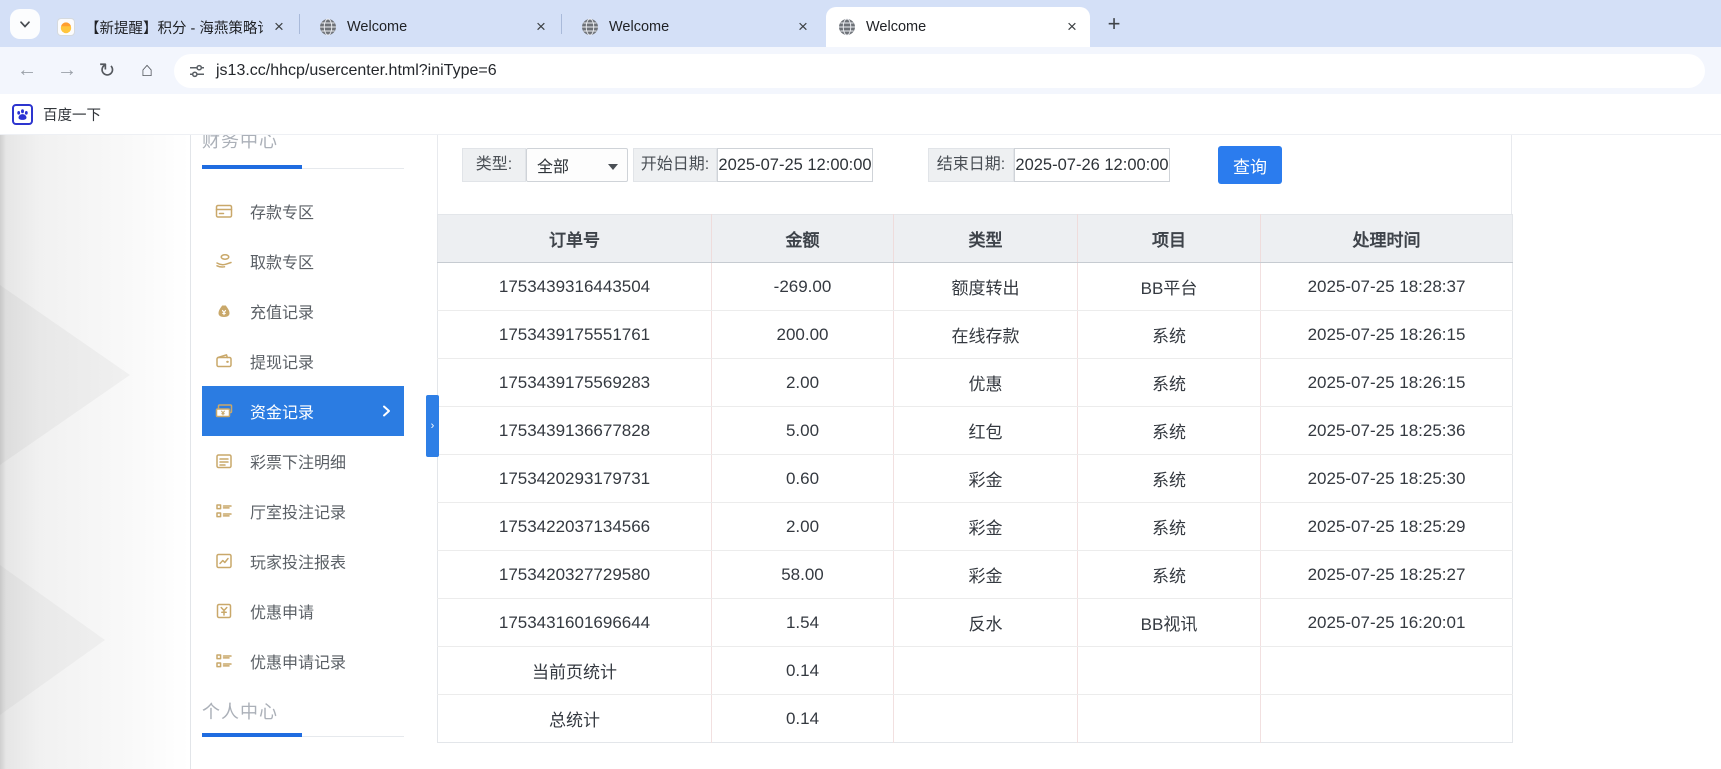 This screenshot has width=1721, height=769. What do you see at coordinates (65, 375) in the screenshot?
I see `decorative-triangle` at bounding box center [65, 375].